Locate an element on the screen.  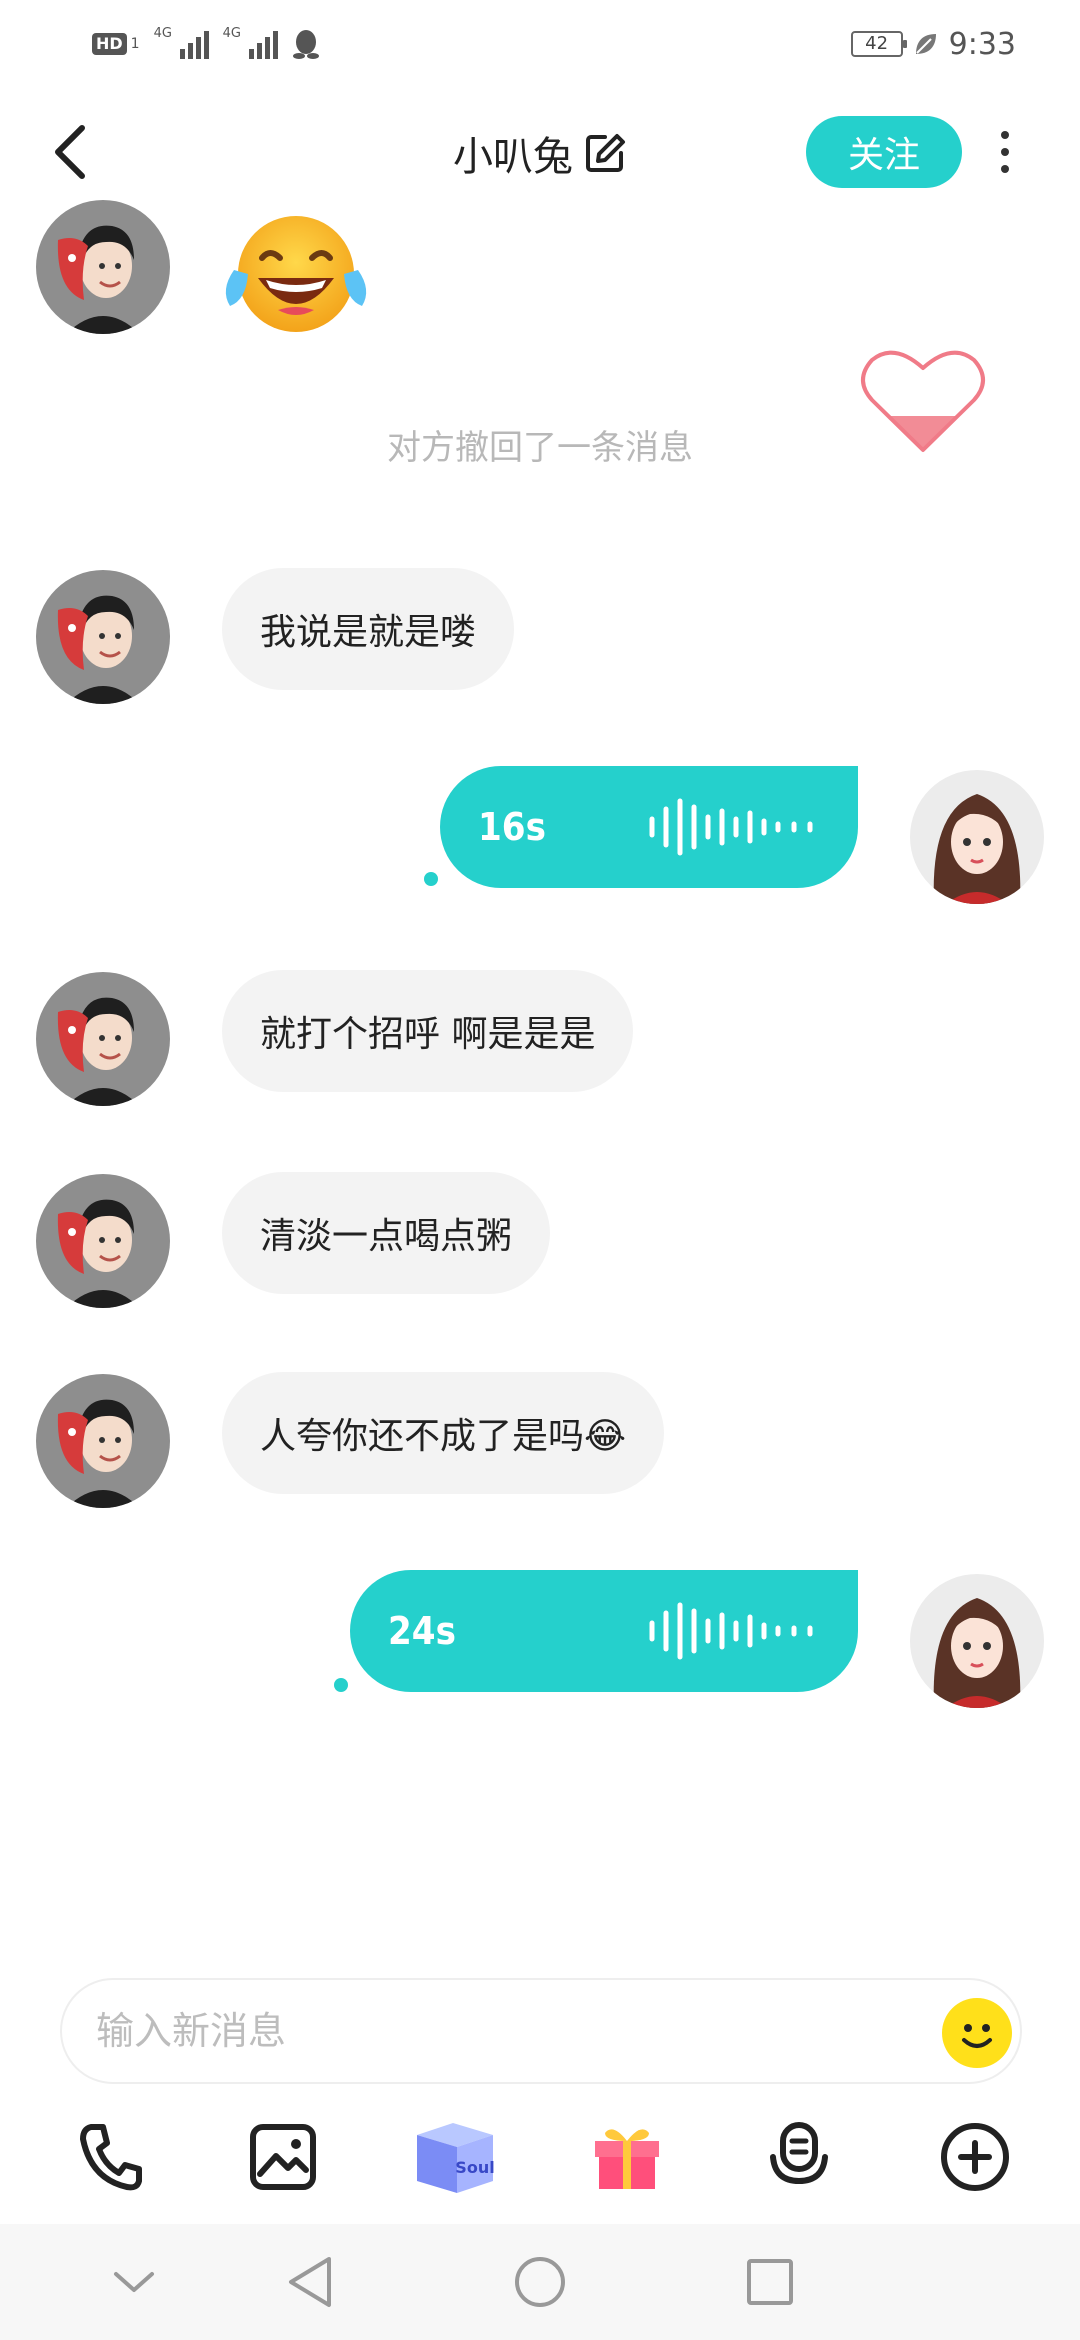
laughing-emoji is located at coordinates (296, 274).